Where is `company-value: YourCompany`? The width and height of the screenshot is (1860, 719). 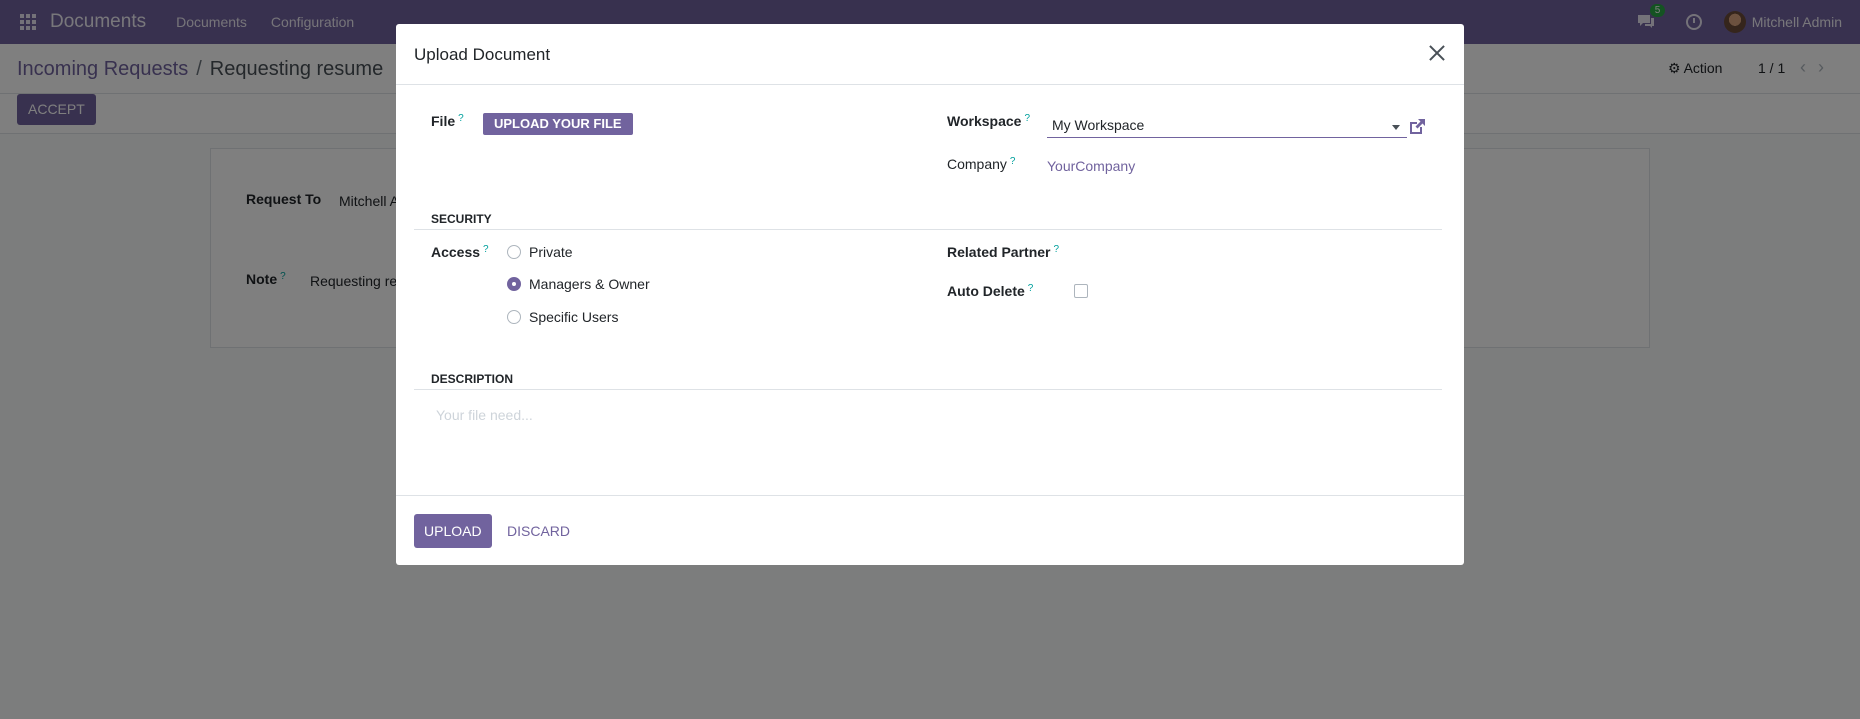
company-value: YourCompany is located at coordinates (1091, 166).